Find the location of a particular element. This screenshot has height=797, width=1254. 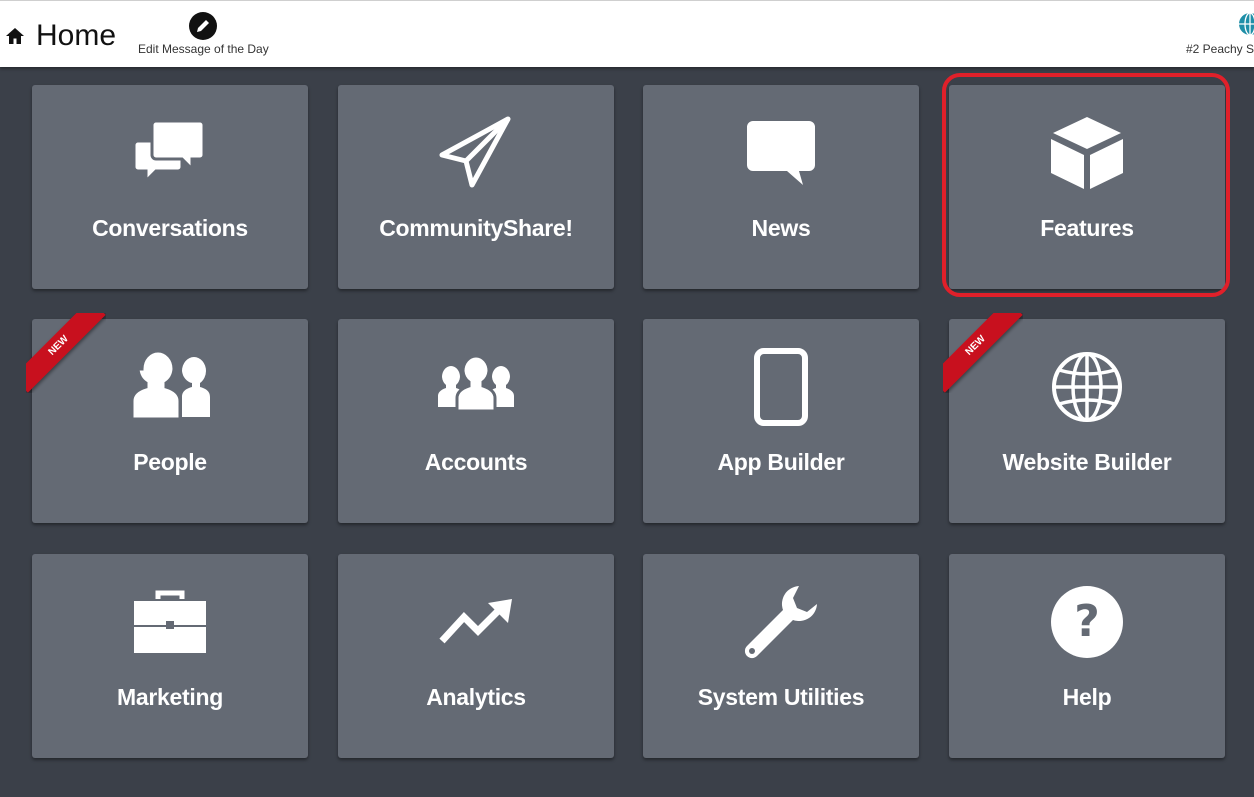

tile-label: Help is located at coordinates (1087, 697).